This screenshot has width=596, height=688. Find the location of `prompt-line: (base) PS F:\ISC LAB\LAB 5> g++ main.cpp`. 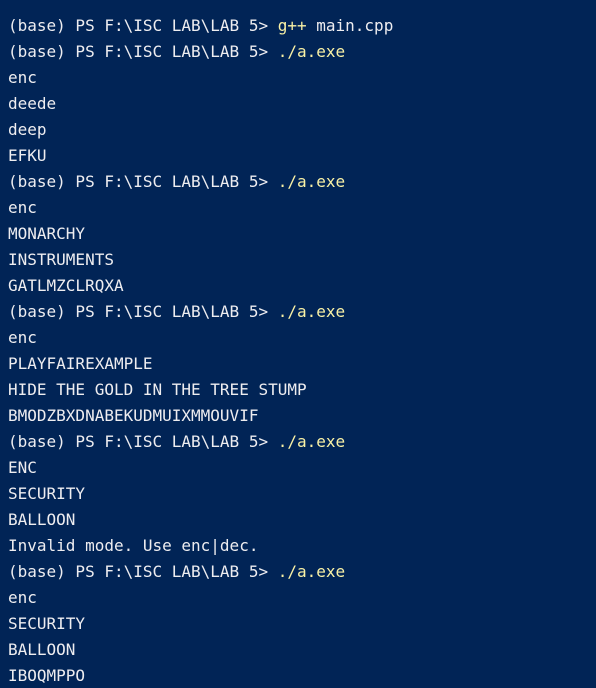

prompt-line: (base) PS F:\ISC LAB\LAB 5> g++ main.cpp is located at coordinates (302, 26).